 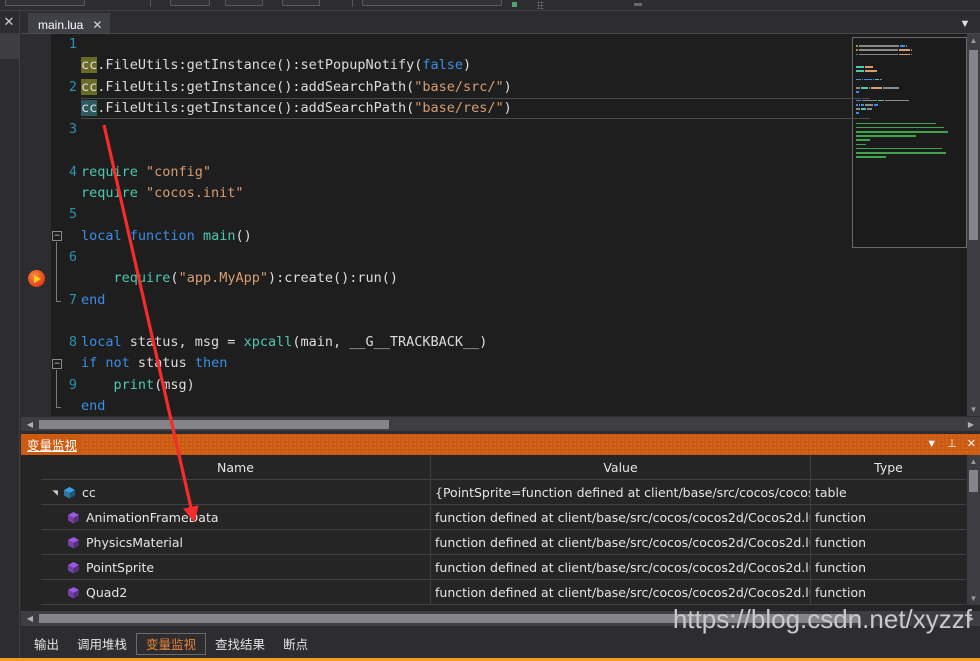 What do you see at coordinates (46, 644) in the screenshot?
I see `bottom-tab-item: 输出` at bounding box center [46, 644].